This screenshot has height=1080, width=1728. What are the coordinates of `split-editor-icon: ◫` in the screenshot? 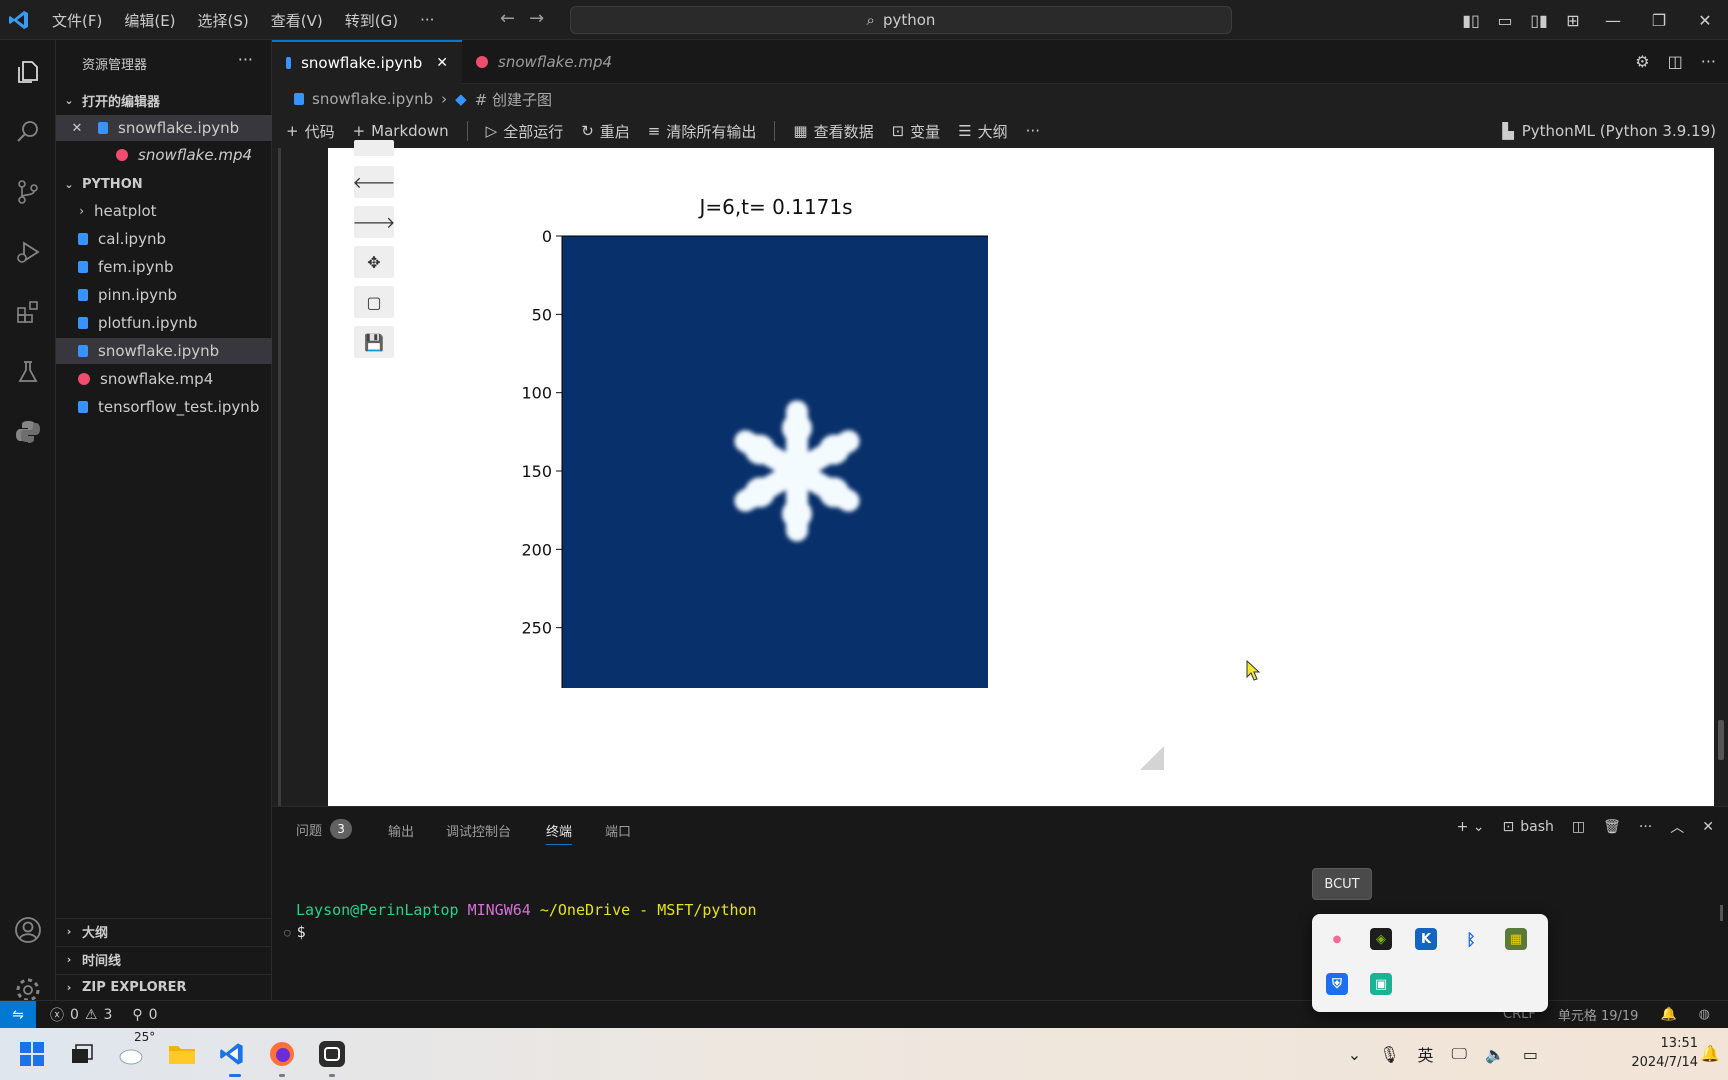 It's located at (1675, 61).